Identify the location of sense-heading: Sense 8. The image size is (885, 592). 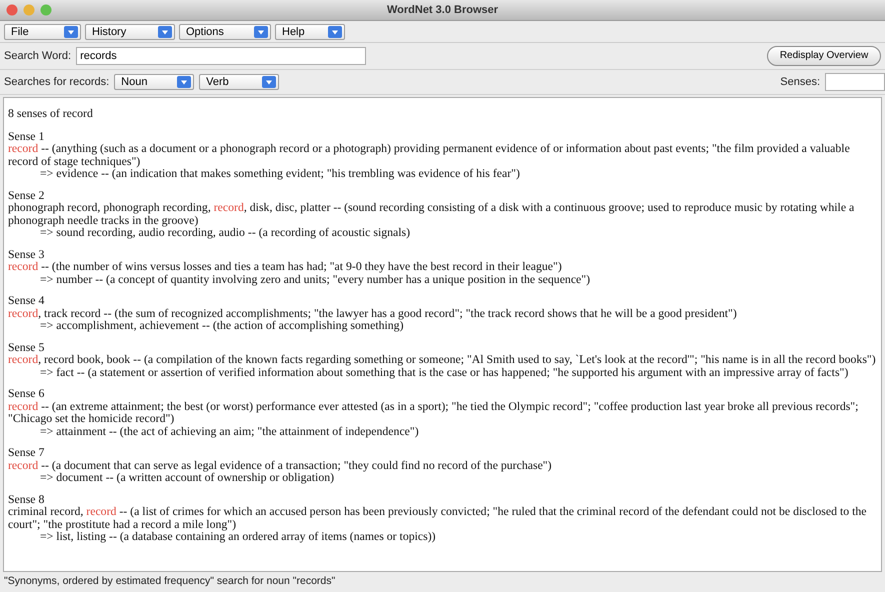
(27, 498).